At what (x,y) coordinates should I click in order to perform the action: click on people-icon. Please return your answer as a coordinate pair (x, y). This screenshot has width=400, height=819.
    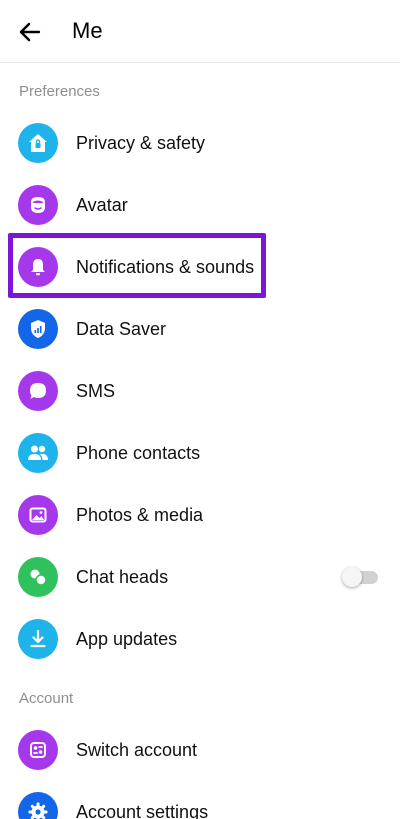
    Looking at the image, I should click on (38, 453).